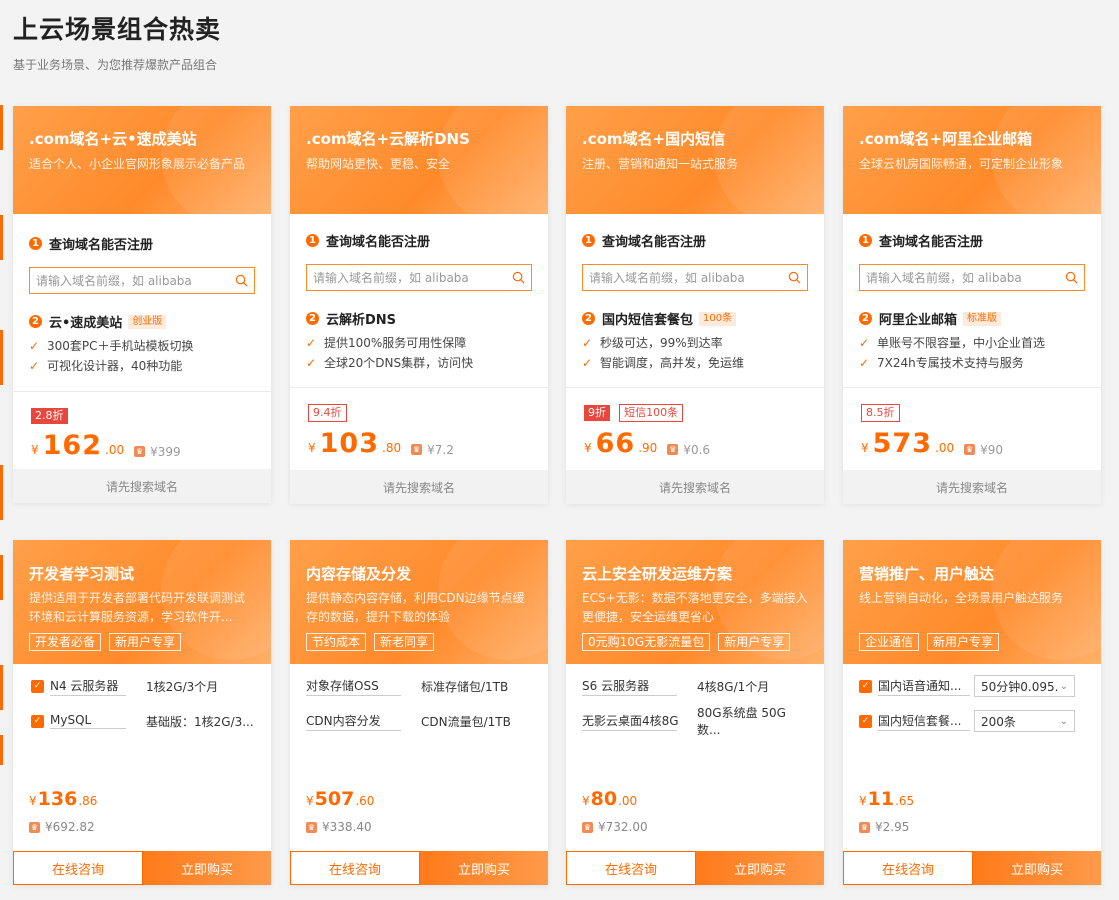 This screenshot has width=1119, height=900. I want to click on feature-item: ✓ 全球20个DNS集群，访问快, so click(419, 363).